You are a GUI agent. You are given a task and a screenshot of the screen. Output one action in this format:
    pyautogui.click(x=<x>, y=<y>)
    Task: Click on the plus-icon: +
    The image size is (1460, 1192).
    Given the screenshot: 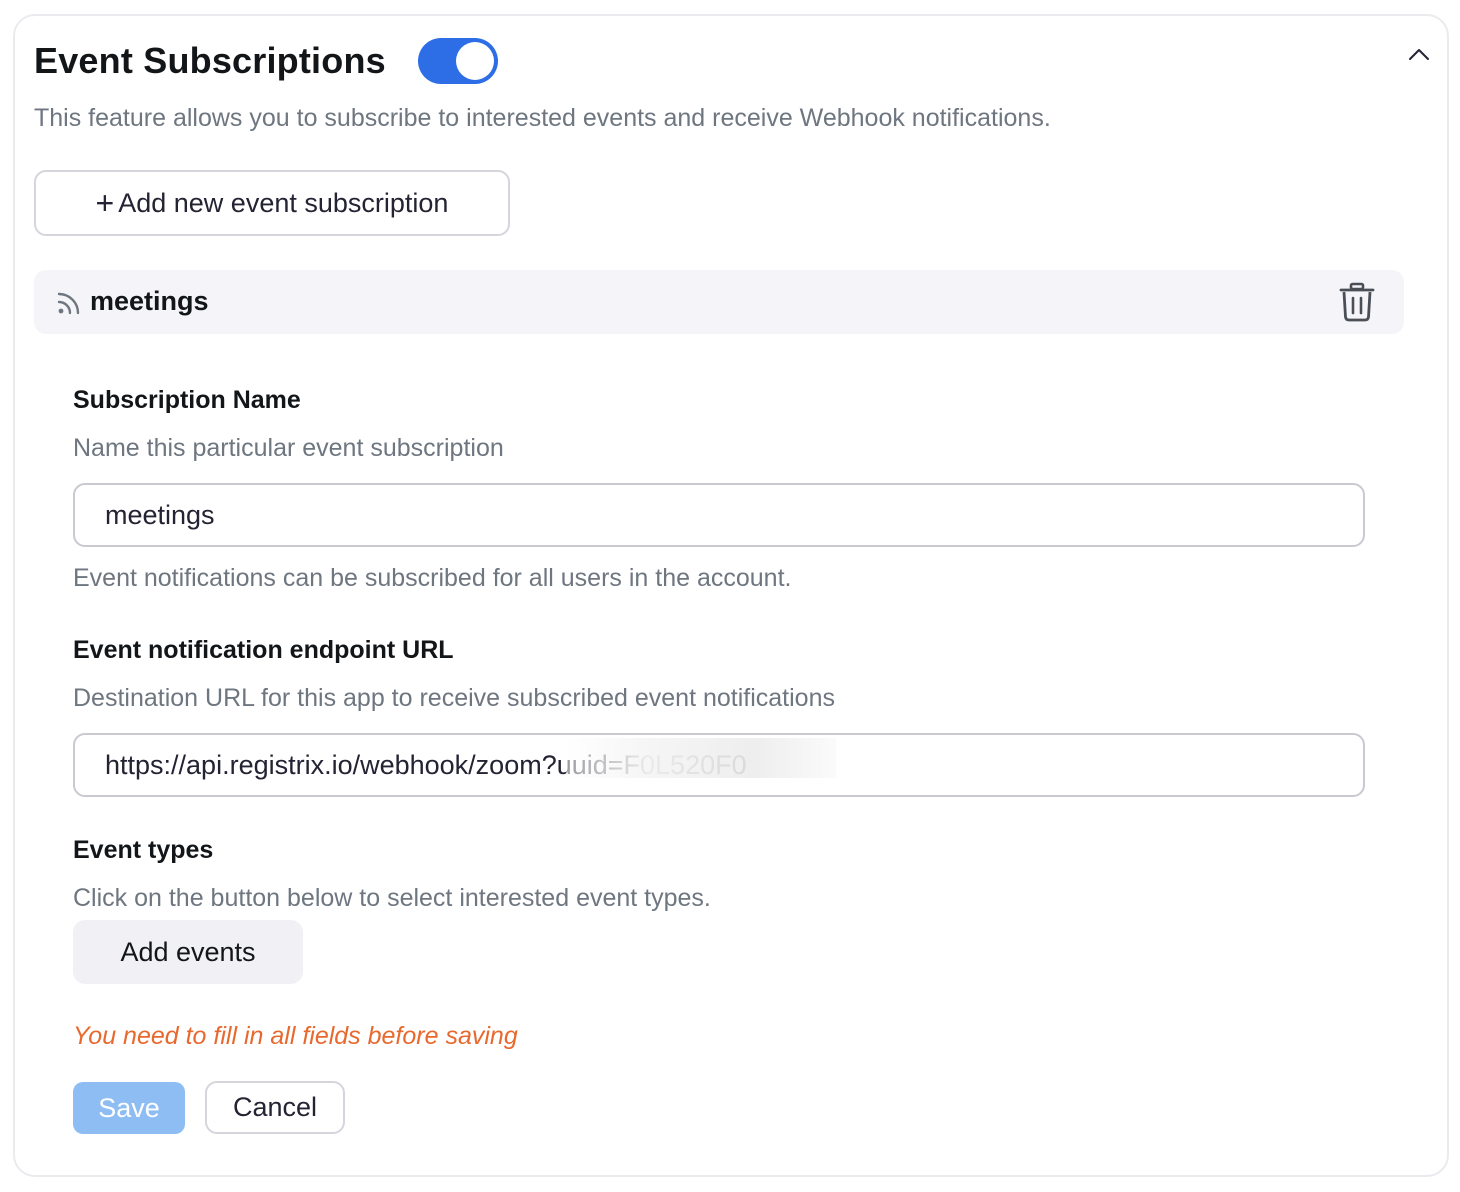 What is the action you would take?
    pyautogui.click(x=105, y=203)
    